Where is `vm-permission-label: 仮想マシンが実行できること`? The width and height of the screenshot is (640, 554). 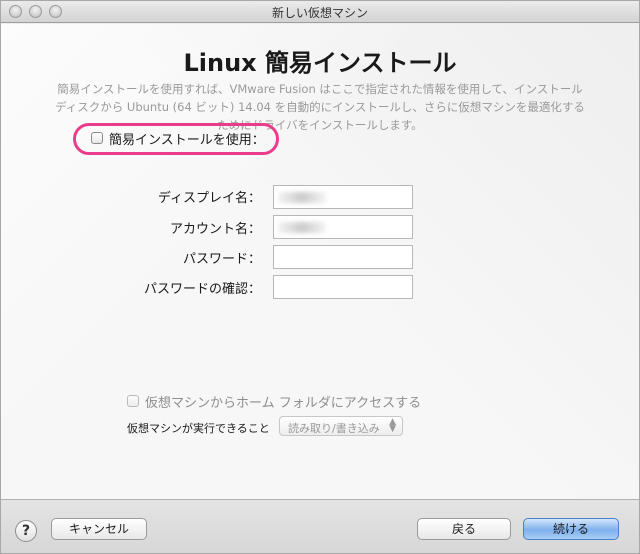 vm-permission-label: 仮想マシンが実行できること is located at coordinates (198, 428).